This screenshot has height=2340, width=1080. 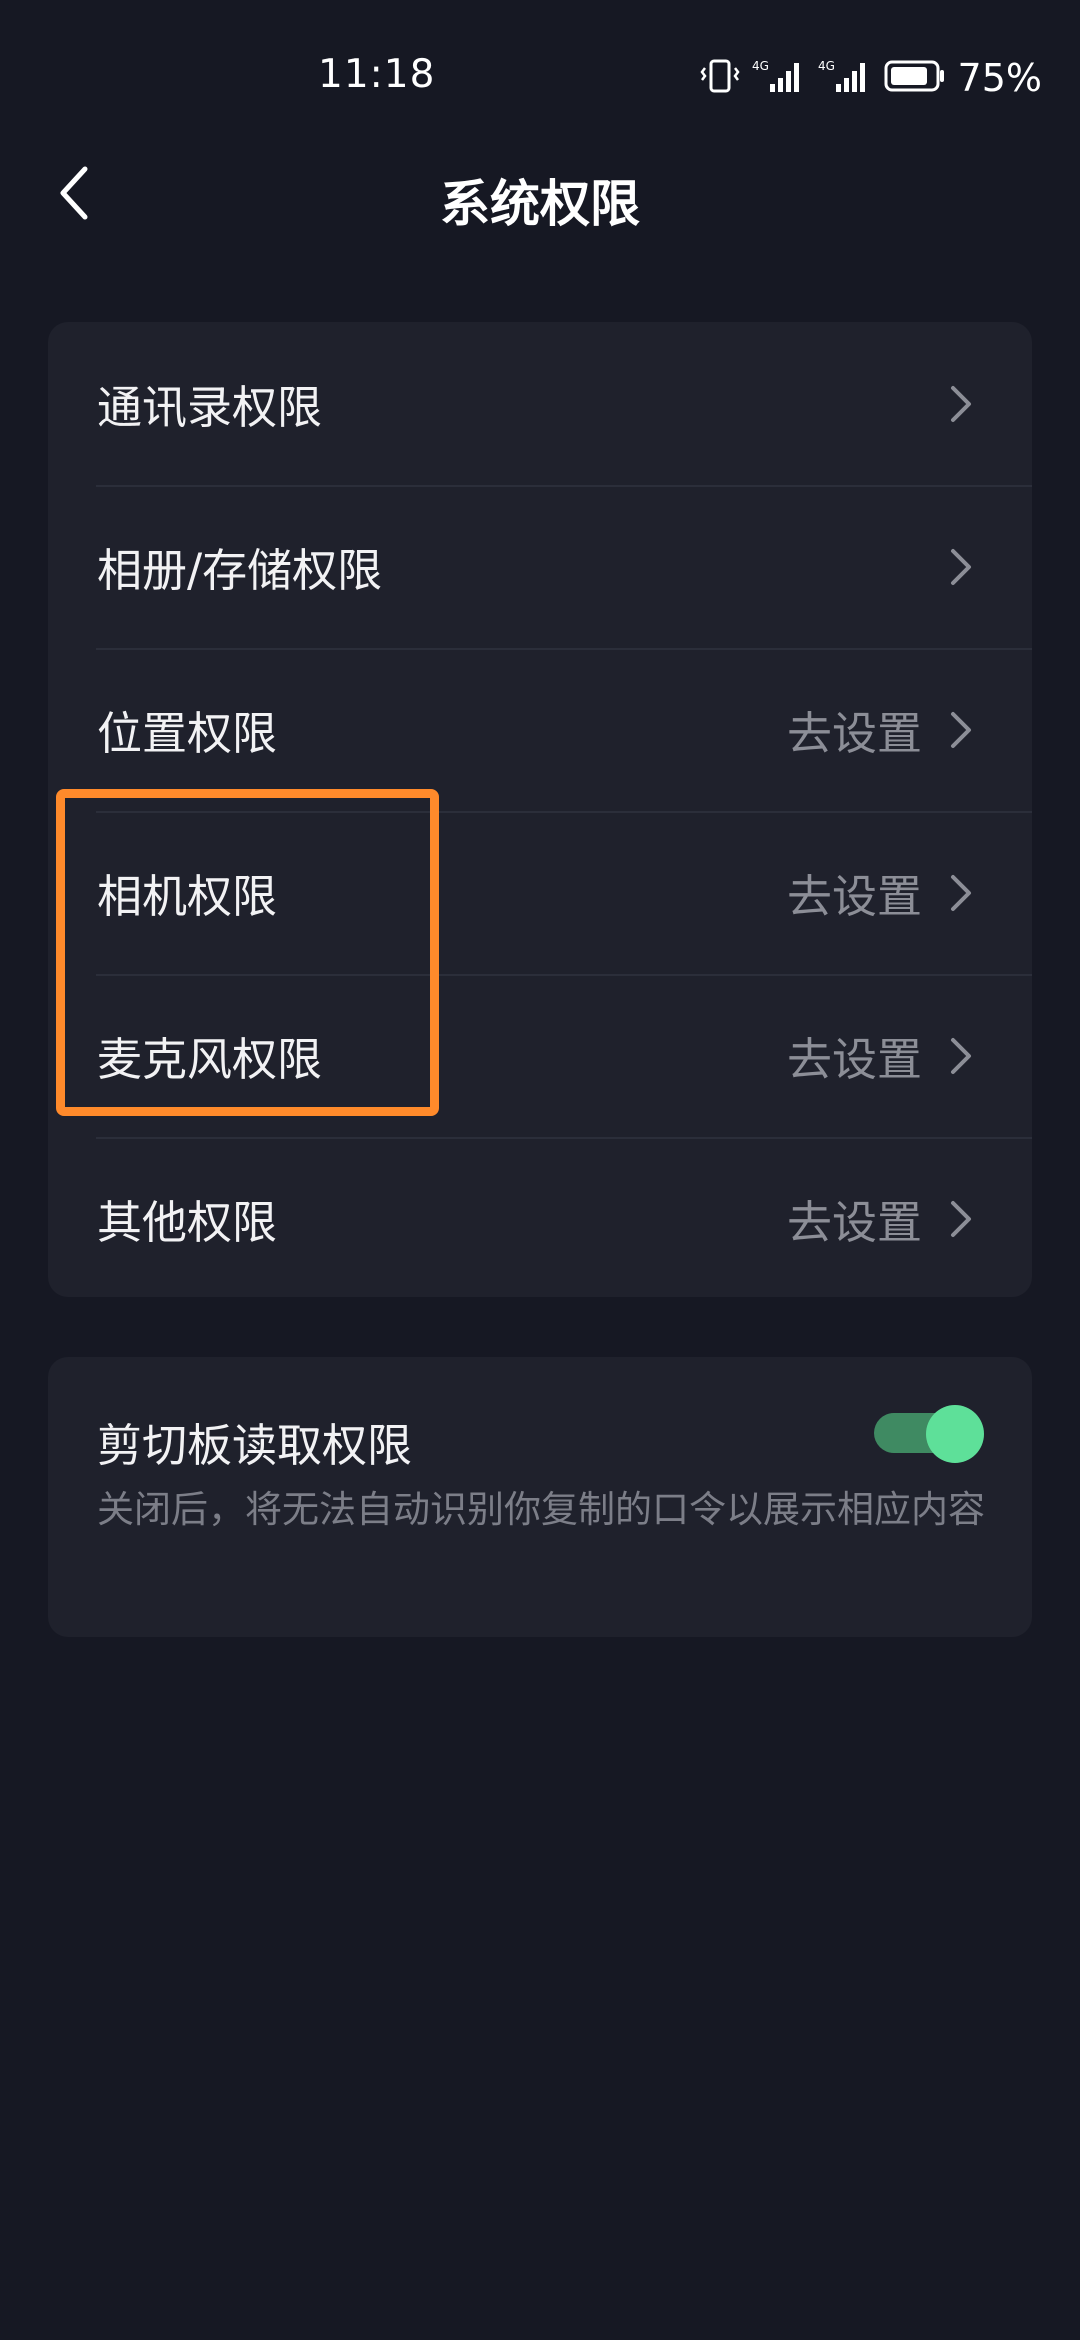 What do you see at coordinates (210, 1059) in the screenshot?
I see `permission-label: 麦克风权限` at bounding box center [210, 1059].